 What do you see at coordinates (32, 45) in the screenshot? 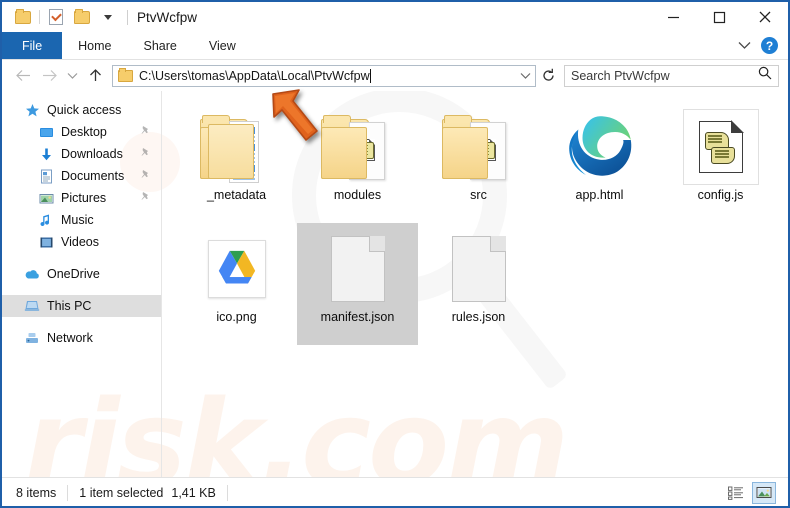
I see `tab-file: File` at bounding box center [32, 45].